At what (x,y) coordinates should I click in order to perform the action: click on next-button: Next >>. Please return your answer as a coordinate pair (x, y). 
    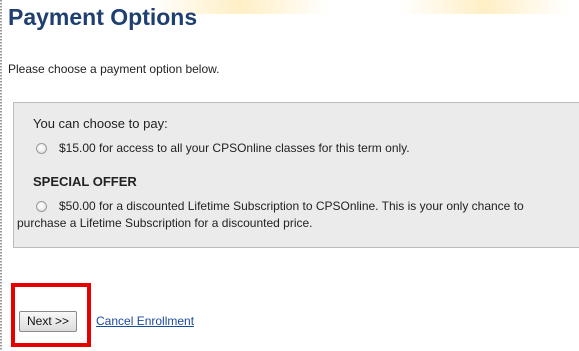
    Looking at the image, I should click on (48, 321).